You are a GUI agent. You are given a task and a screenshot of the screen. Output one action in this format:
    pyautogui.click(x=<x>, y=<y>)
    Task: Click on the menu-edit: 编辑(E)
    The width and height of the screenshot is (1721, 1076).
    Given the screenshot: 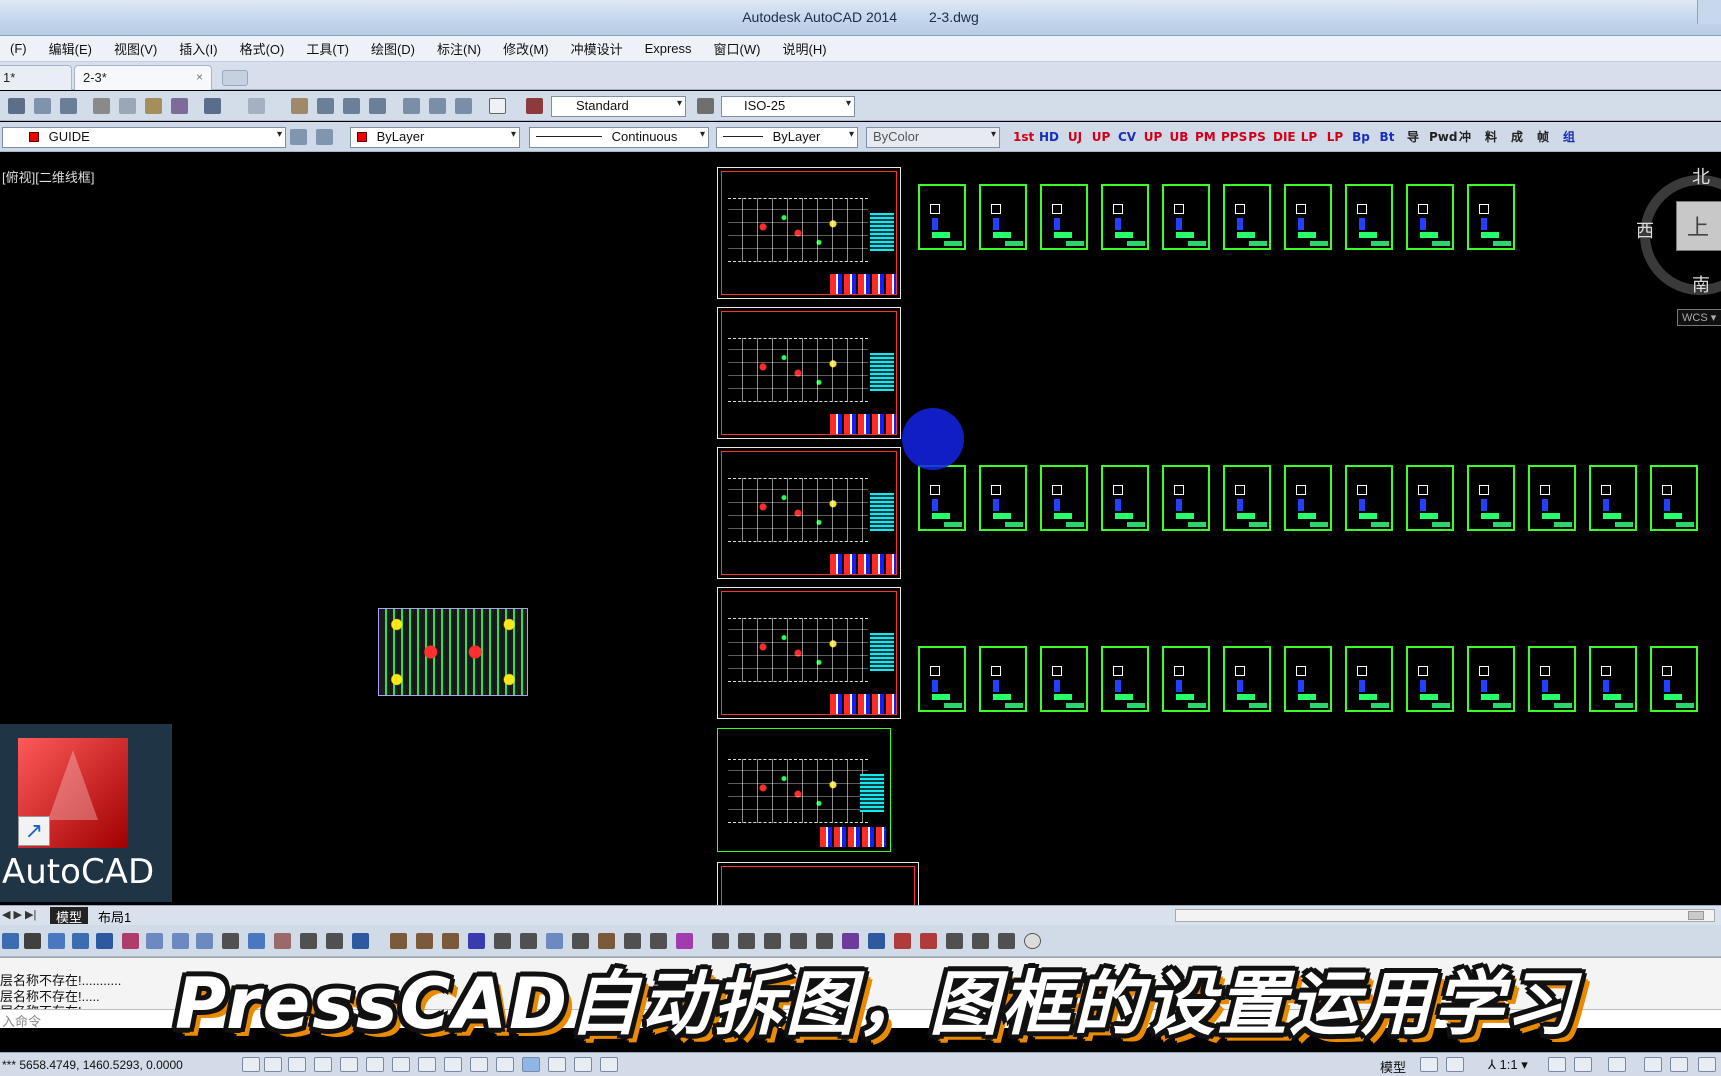 What is the action you would take?
    pyautogui.click(x=71, y=48)
    